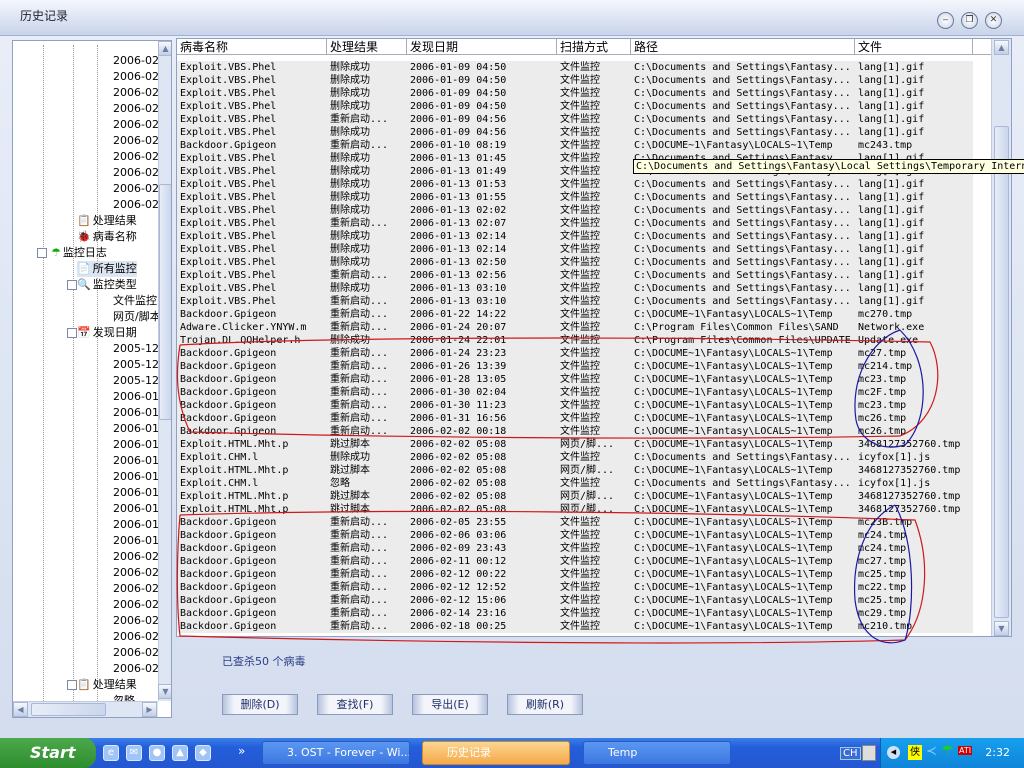 This screenshot has width=1024, height=768. Describe the element at coordinates (915, 752) in the screenshot. I see `tray-app-icon: 侠` at that location.